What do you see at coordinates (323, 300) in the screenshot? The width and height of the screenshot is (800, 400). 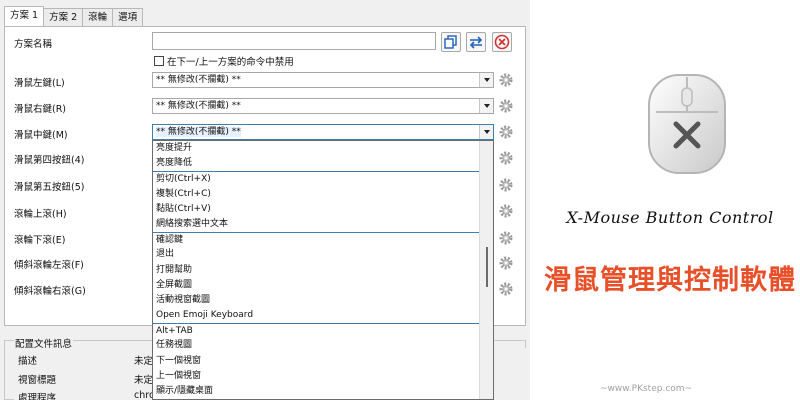 I see `list-item: 活動視窗截圖` at bounding box center [323, 300].